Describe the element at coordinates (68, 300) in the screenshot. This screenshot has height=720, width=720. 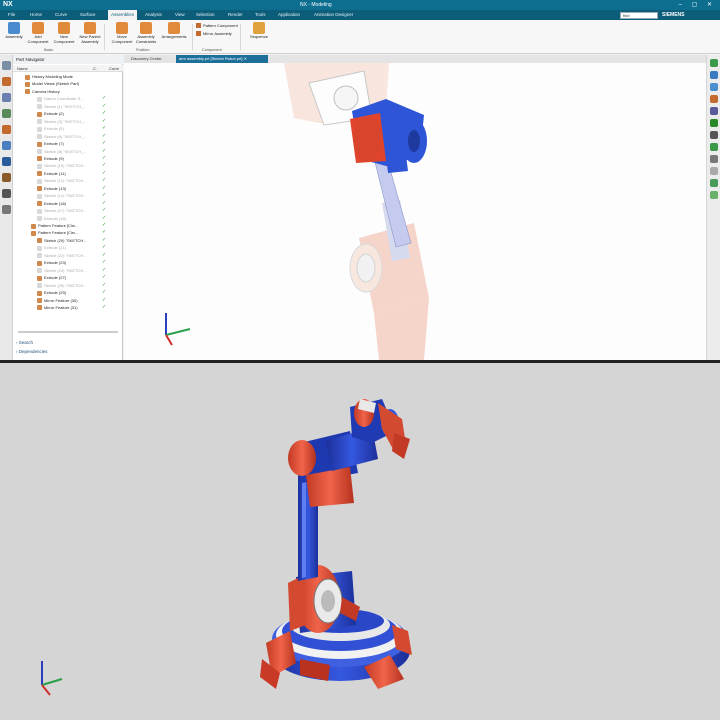
I see `tree-row: Mirror Feature (30) ✓` at that location.